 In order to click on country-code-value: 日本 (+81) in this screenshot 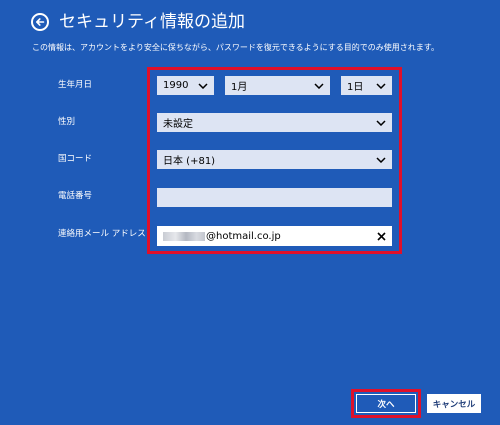, I will do `click(189, 161)`.